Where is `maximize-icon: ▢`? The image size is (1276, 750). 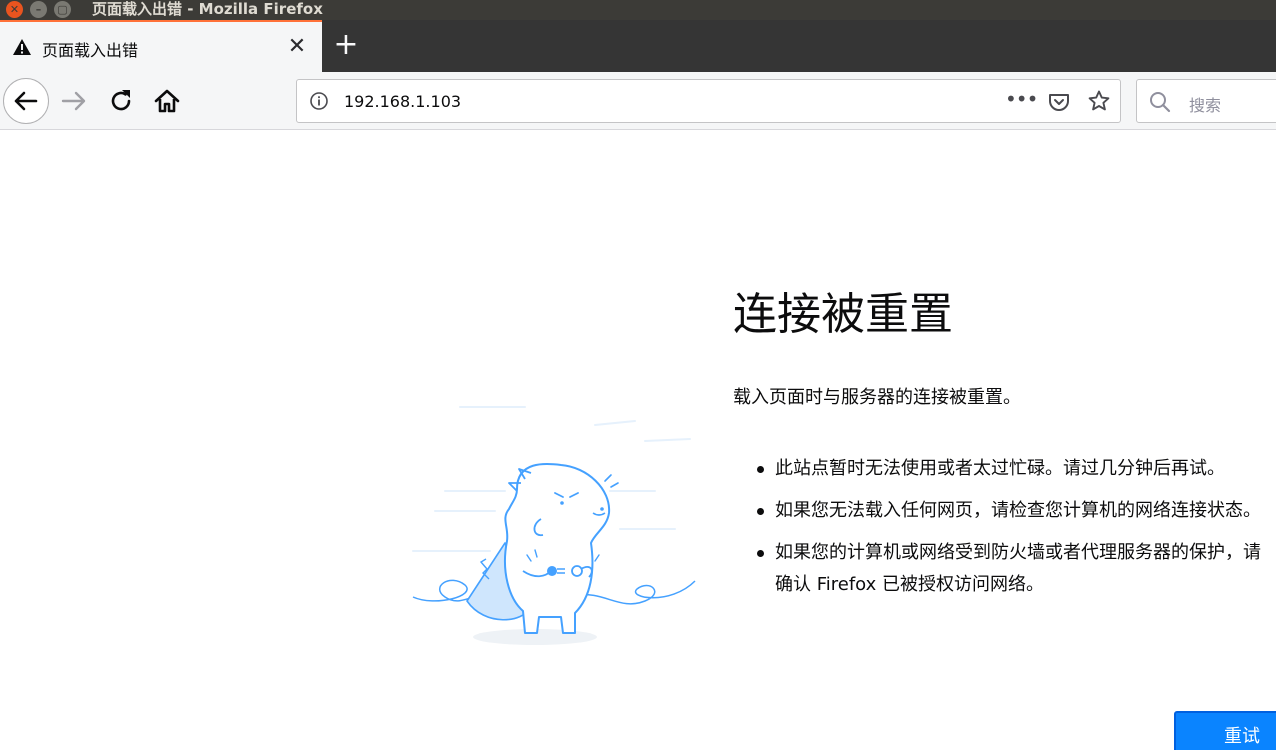
maximize-icon: ▢ is located at coordinates (62, 9).